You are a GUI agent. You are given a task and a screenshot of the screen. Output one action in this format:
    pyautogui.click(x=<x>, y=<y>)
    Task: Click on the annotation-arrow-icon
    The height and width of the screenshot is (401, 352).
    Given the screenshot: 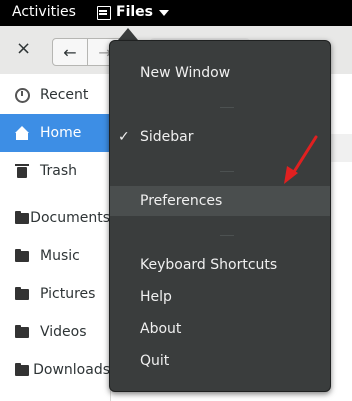 What is the action you would take?
    pyautogui.click(x=301, y=159)
    